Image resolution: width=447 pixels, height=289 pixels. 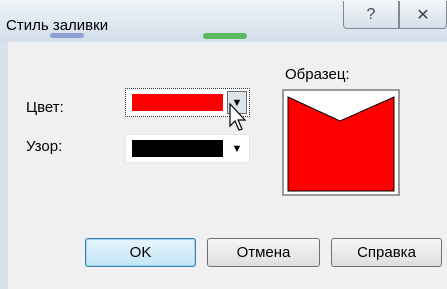 What do you see at coordinates (223, 21) in the screenshot?
I see `title-bar: Стиль заливки ? ✕` at bounding box center [223, 21].